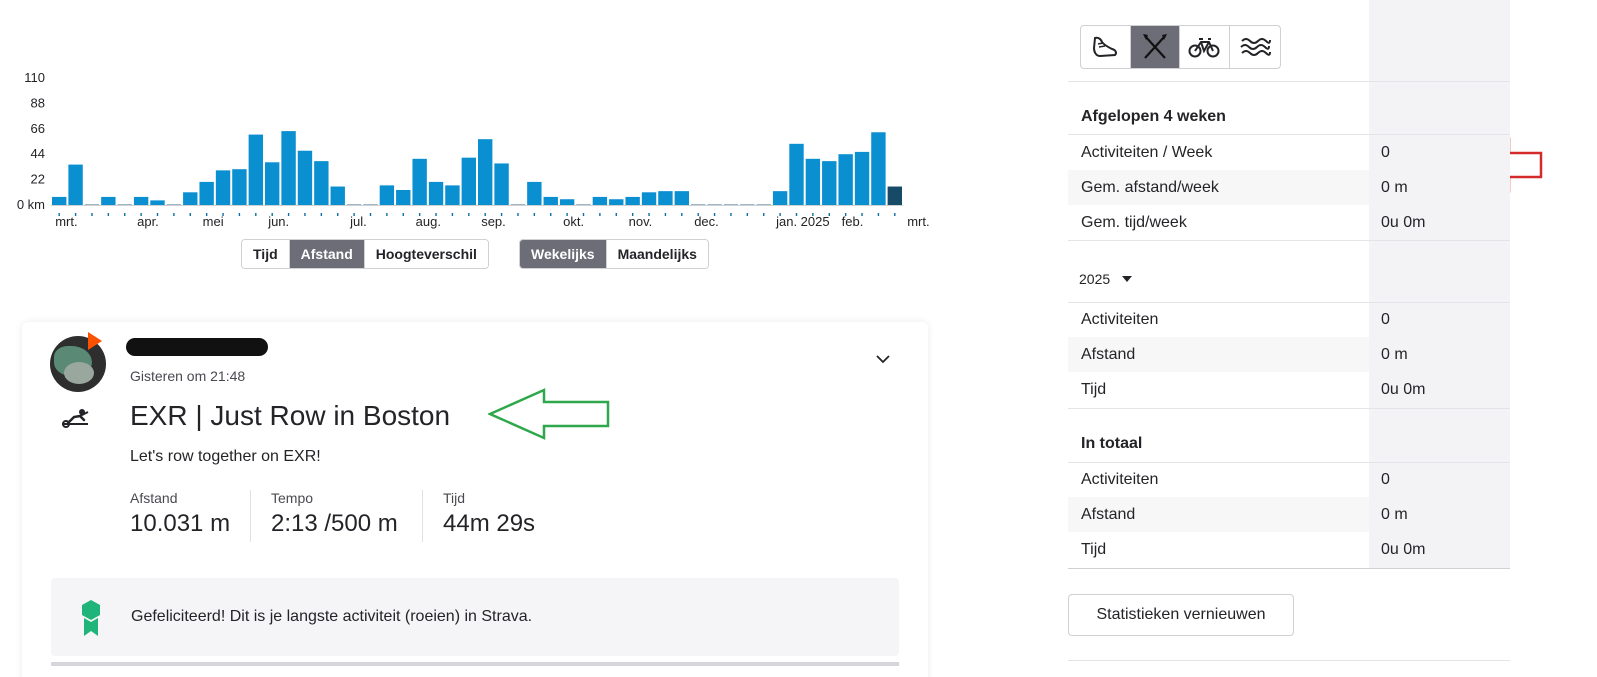 Image resolution: width=1597 pixels, height=677 pixels. Describe the element at coordinates (148, 221) in the screenshot. I see `x-tick-label: apr.` at that location.